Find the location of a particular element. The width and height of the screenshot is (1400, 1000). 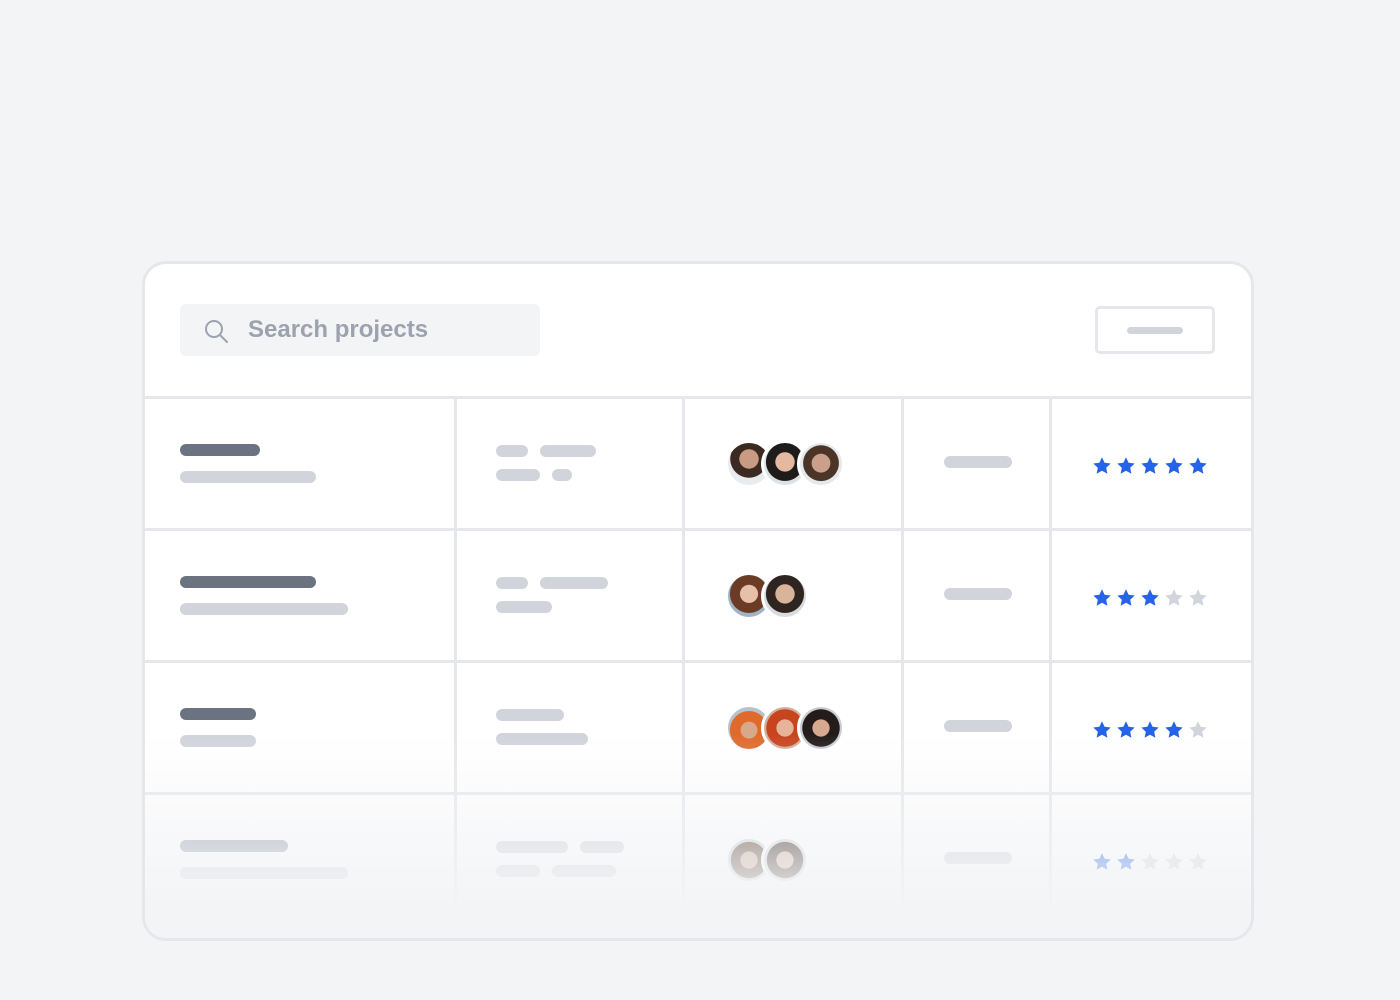

search-icon is located at coordinates (216, 331).